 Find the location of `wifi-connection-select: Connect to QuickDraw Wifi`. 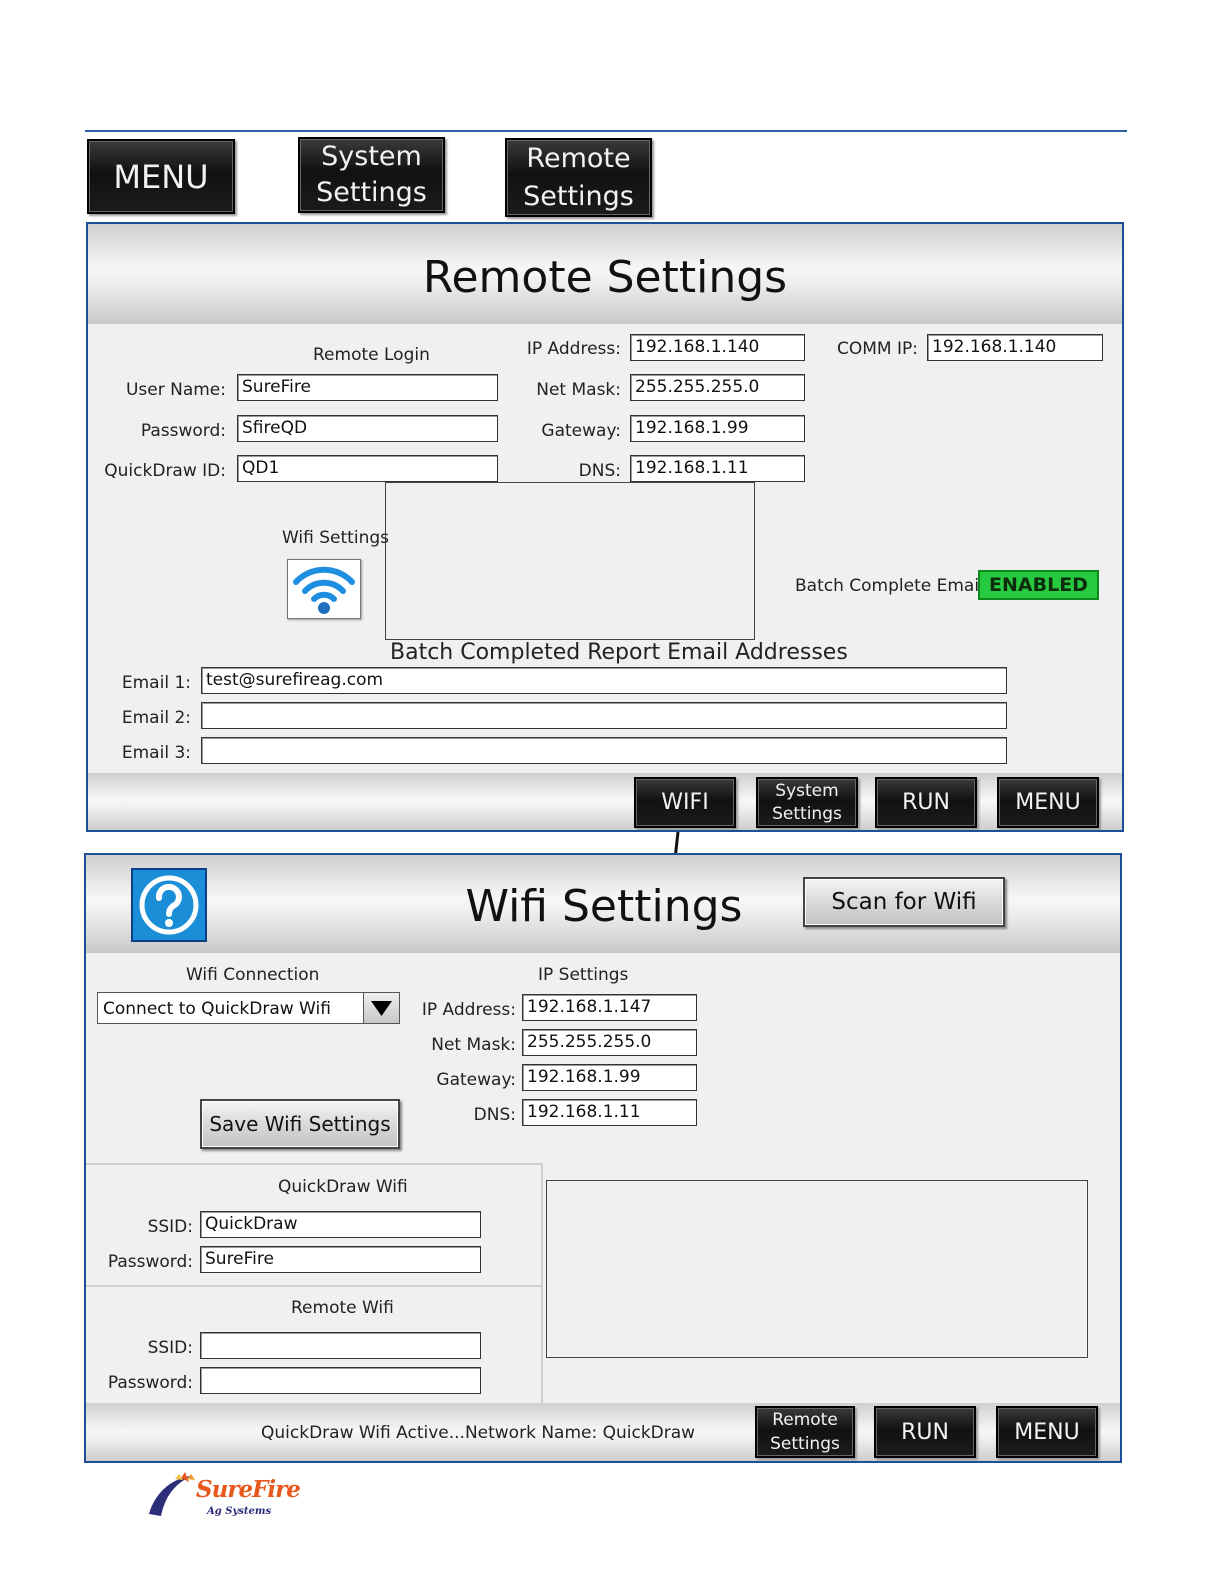

wifi-connection-select: Connect to QuickDraw Wifi is located at coordinates (248, 1008).